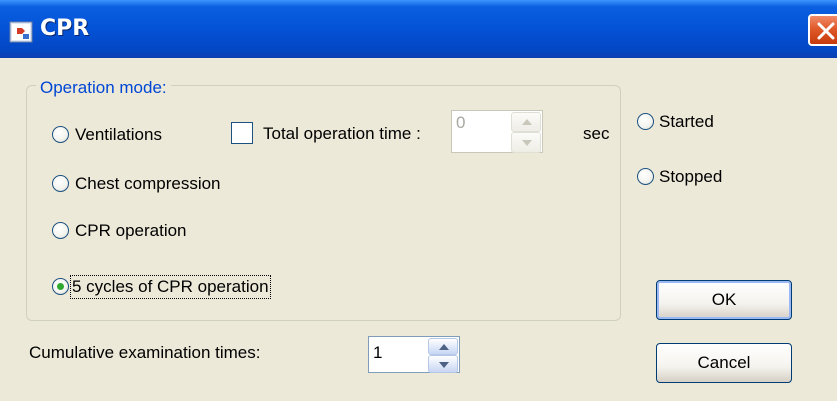 Image resolution: width=837 pixels, height=401 pixels. I want to click on radio-ventilations, so click(60, 134).